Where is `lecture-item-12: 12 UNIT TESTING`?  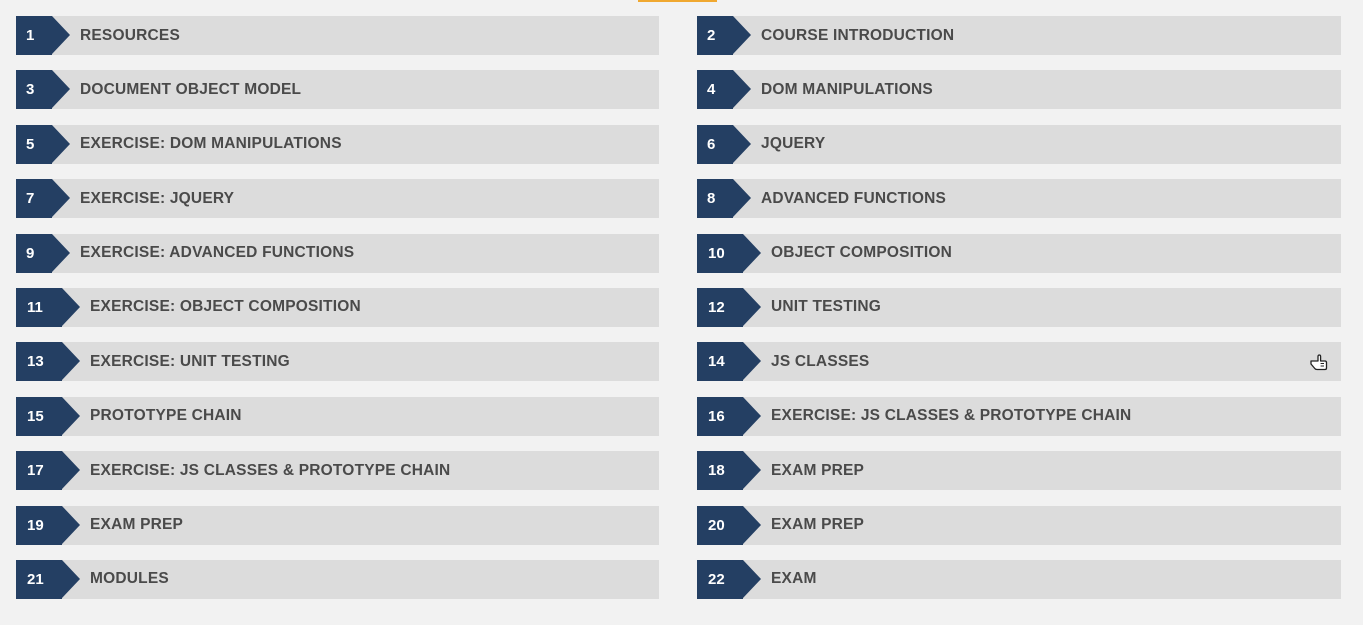
lecture-item-12: 12 UNIT TESTING is located at coordinates (1019, 307).